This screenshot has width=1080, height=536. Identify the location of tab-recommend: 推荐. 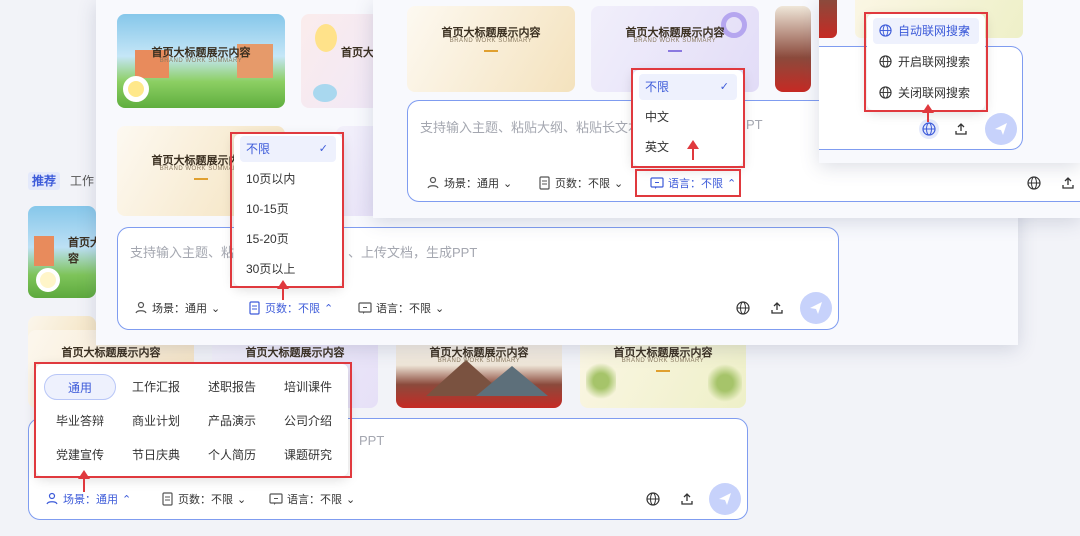
(44, 181).